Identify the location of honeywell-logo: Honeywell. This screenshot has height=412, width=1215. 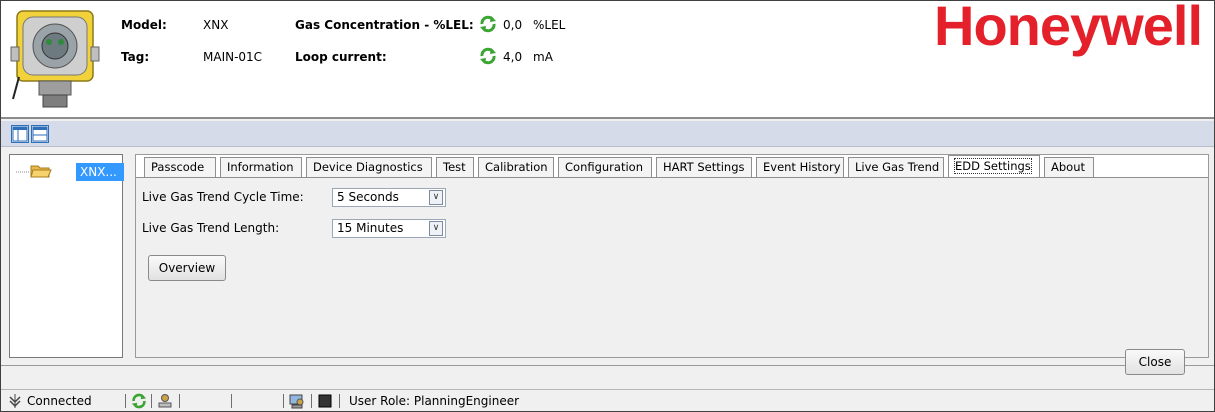
(1068, 28).